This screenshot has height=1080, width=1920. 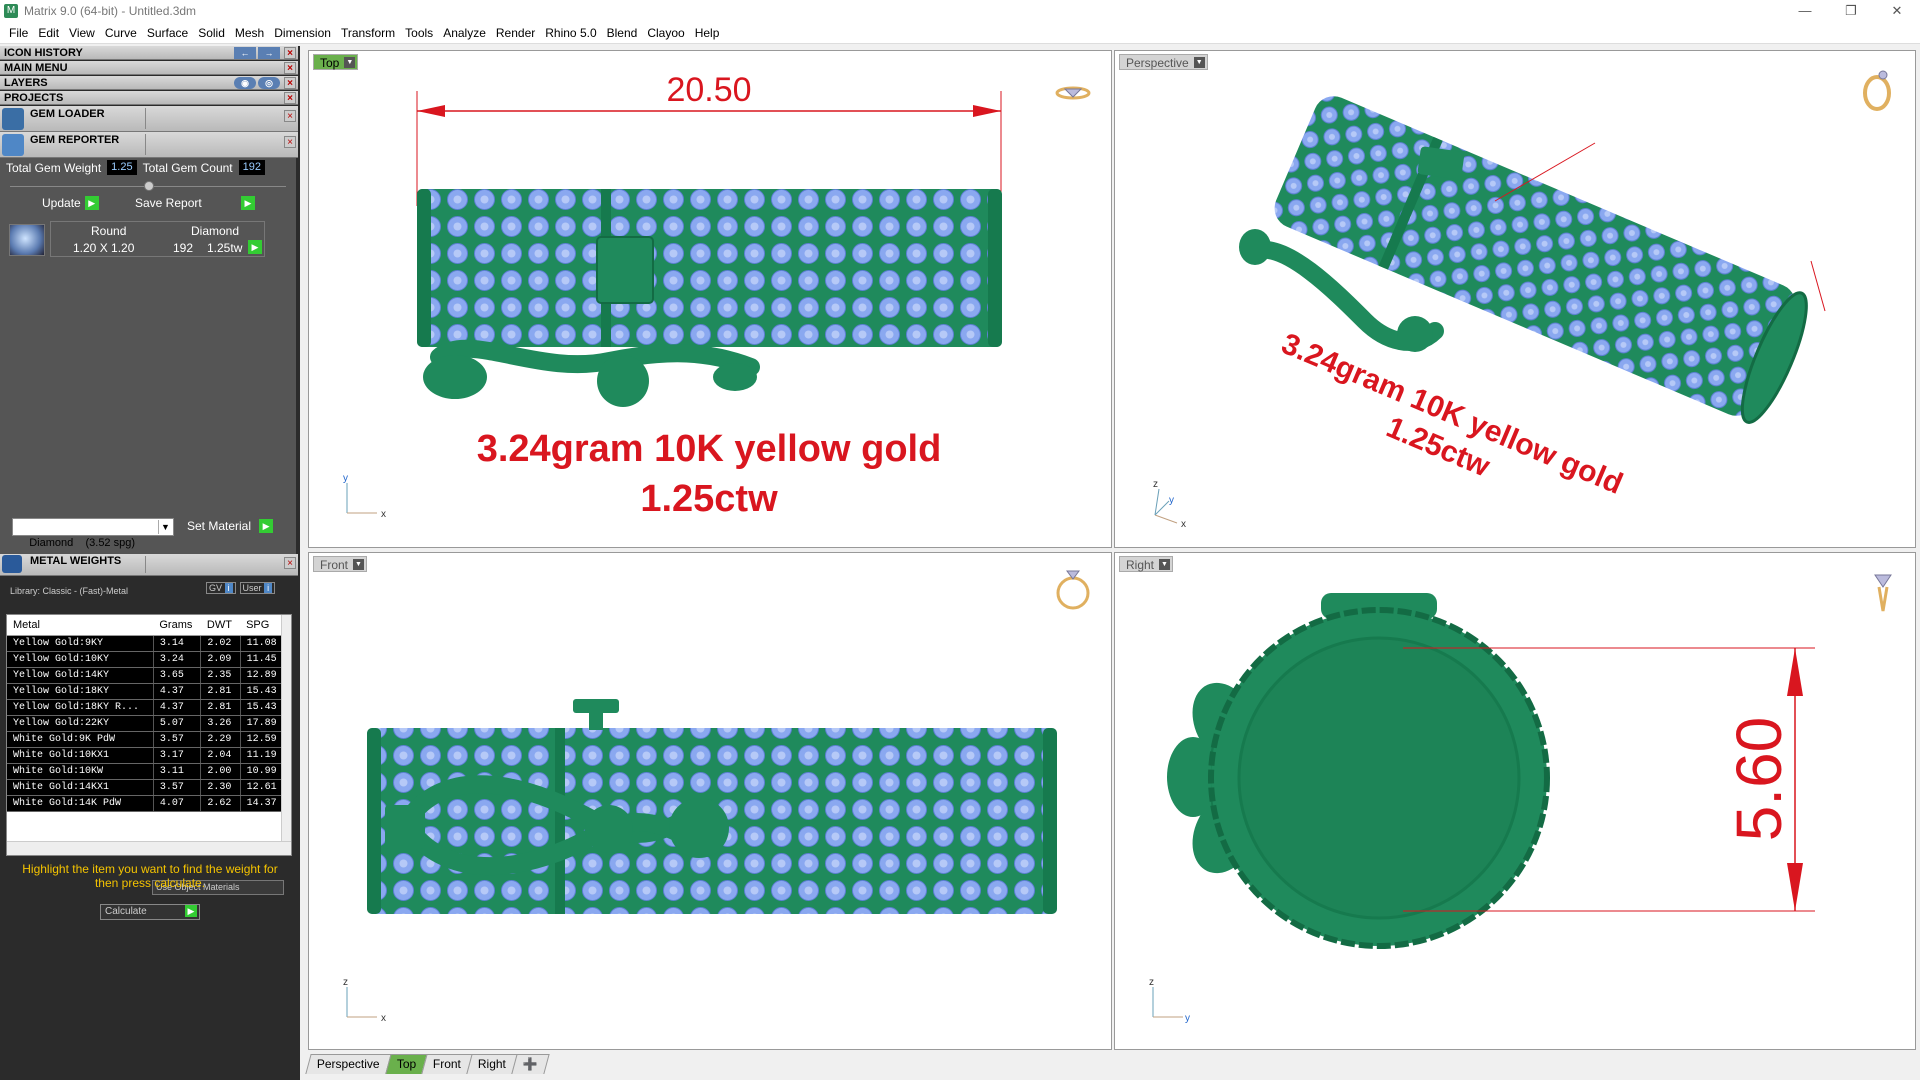 I want to click on menu-surface: Surface, so click(x=167, y=33).